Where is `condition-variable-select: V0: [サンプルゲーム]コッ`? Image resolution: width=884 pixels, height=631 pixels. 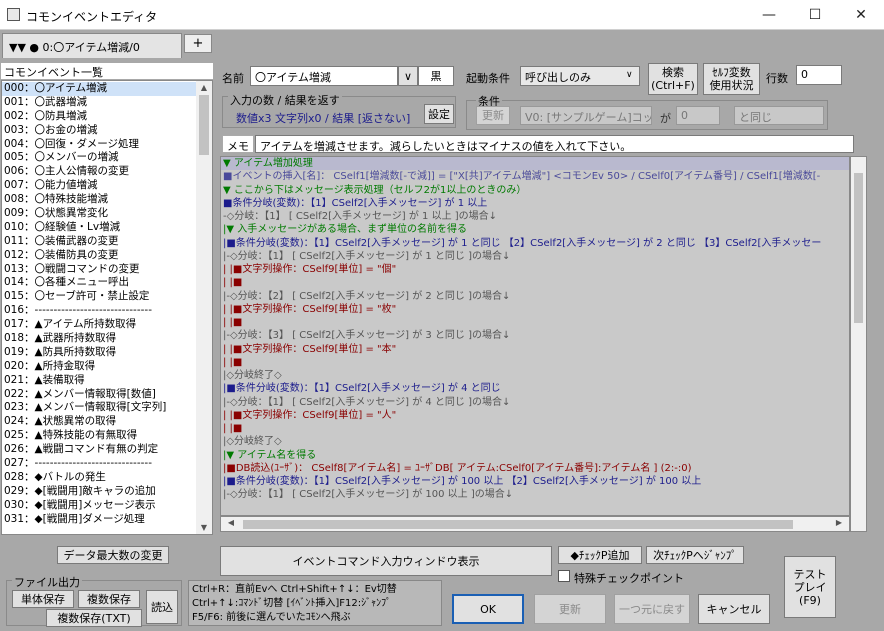
condition-variable-select: V0: [サンプルゲーム]コッ is located at coordinates (586, 115).